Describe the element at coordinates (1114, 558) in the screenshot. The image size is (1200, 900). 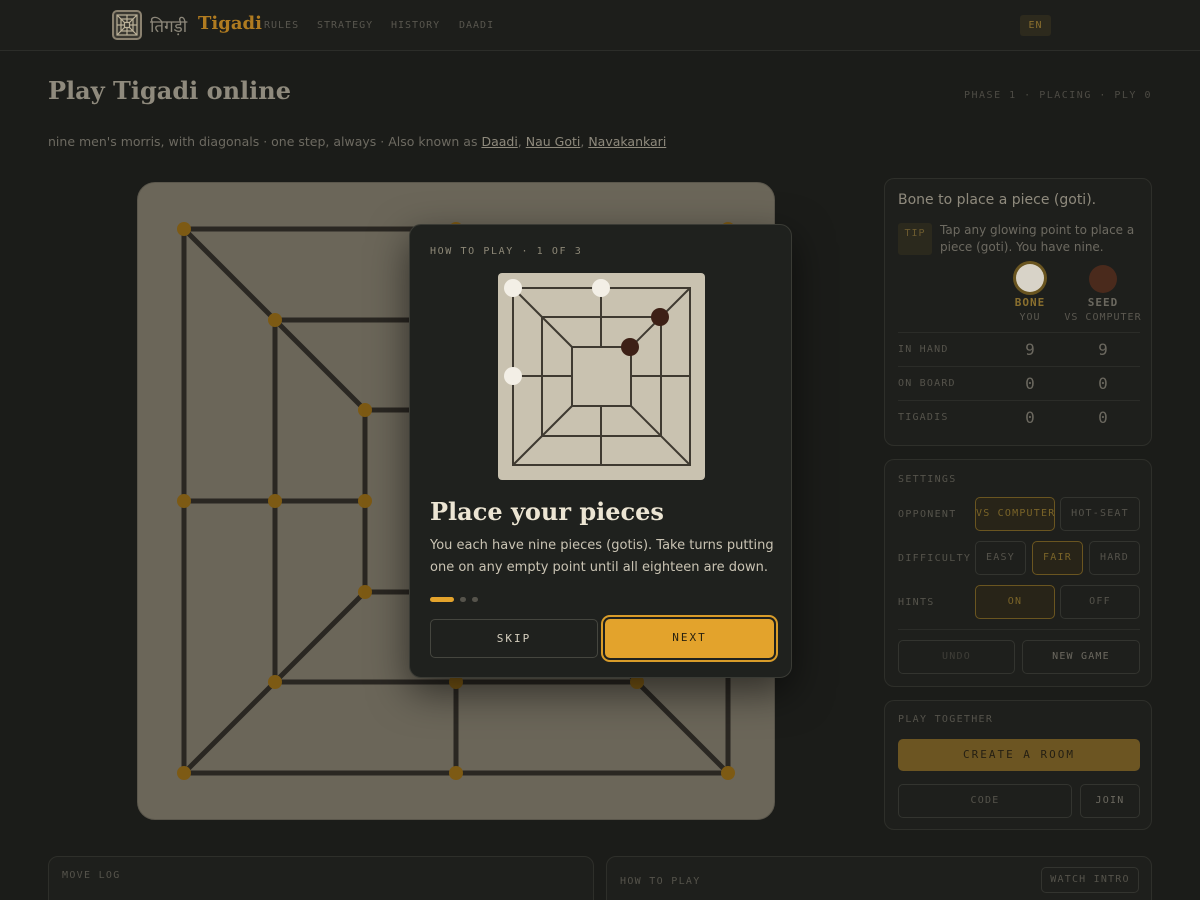
I see `difficulty-hard-button: HARD` at that location.